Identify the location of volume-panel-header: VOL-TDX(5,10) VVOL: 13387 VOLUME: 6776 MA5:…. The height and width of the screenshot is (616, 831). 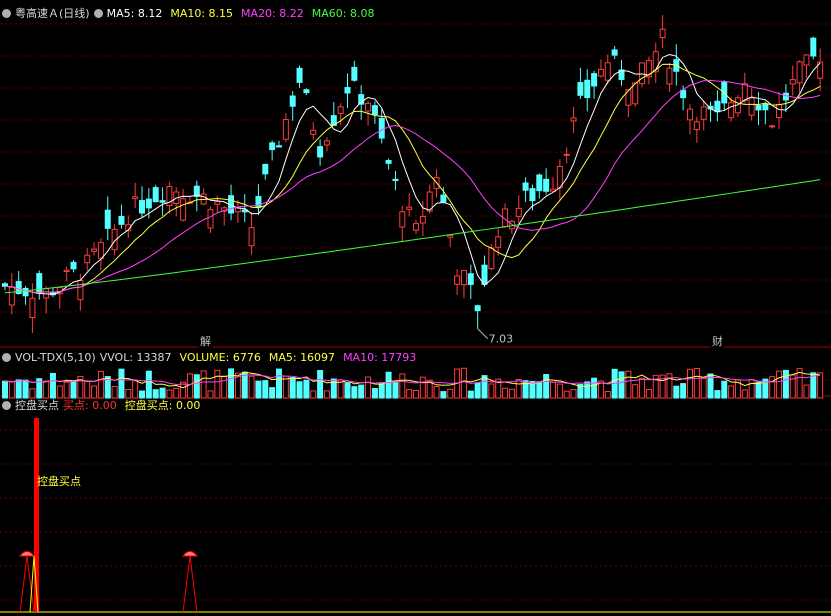
(213, 358).